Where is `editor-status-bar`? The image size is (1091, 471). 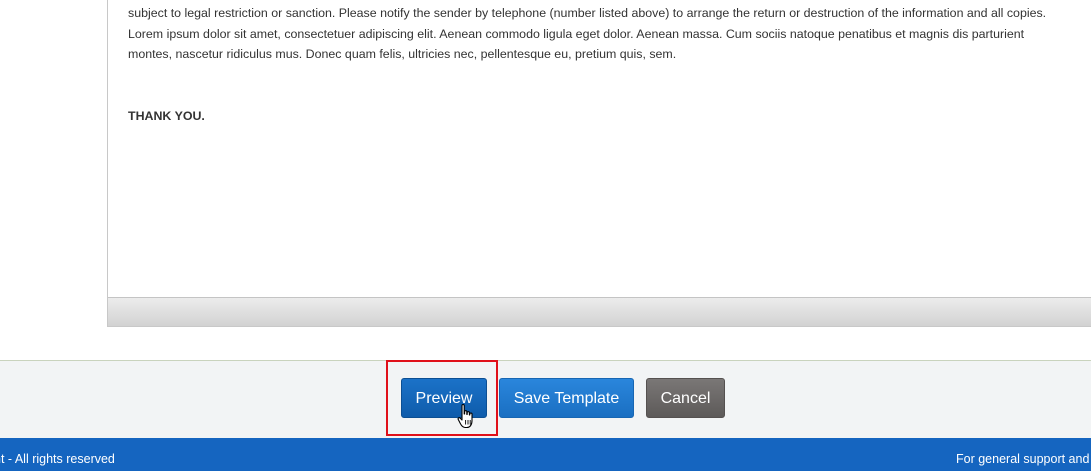 editor-status-bar is located at coordinates (599, 311).